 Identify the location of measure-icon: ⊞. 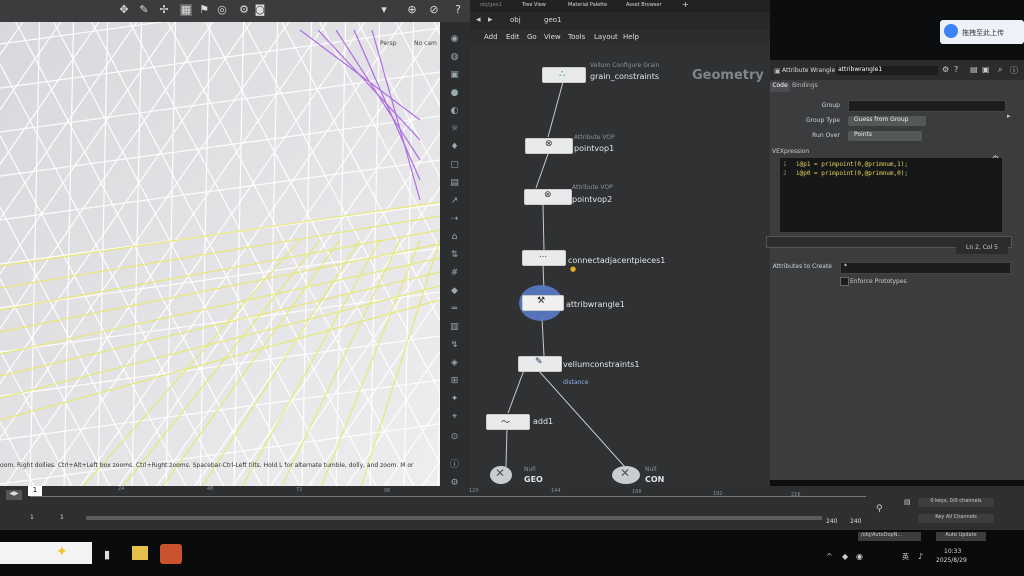
(454, 381).